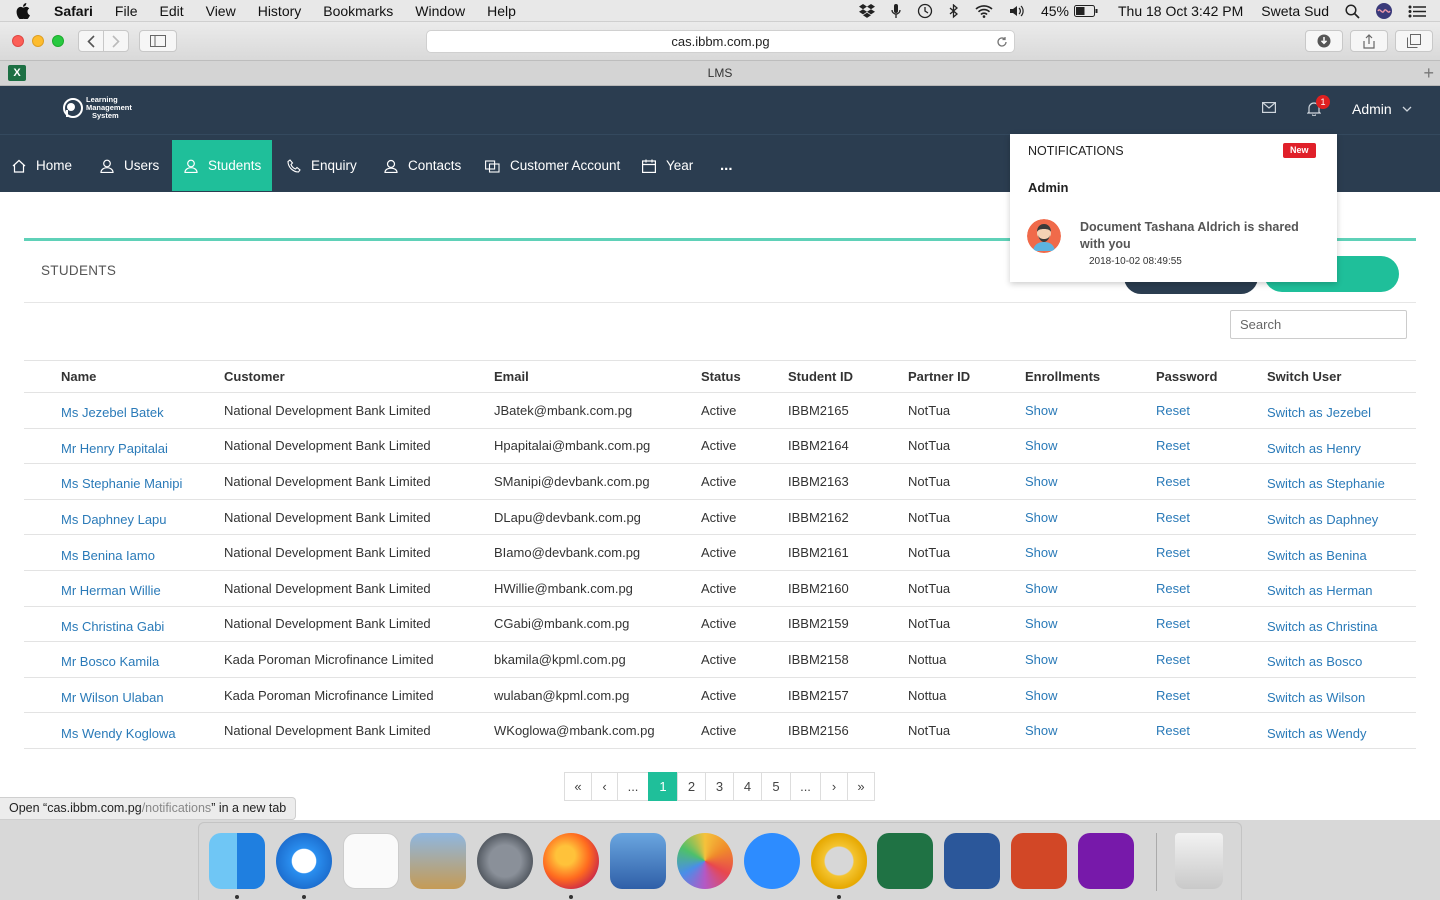 This screenshot has height=900, width=1440. I want to click on col-header-enrollments: Enrollments, so click(1090, 376).